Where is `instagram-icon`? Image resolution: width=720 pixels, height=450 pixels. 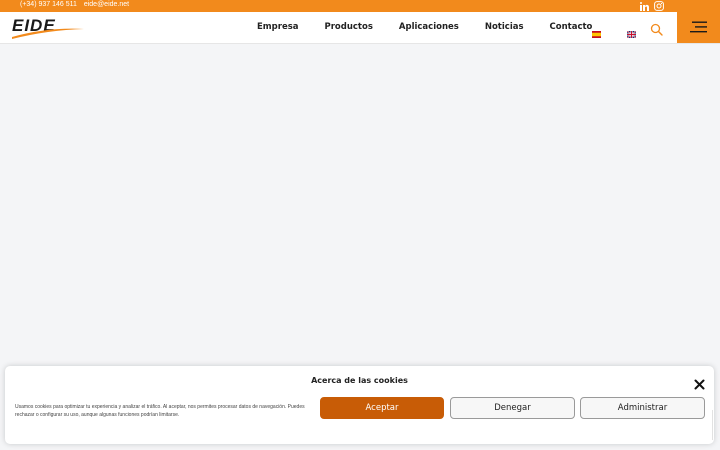
instagram-icon is located at coordinates (659, 6).